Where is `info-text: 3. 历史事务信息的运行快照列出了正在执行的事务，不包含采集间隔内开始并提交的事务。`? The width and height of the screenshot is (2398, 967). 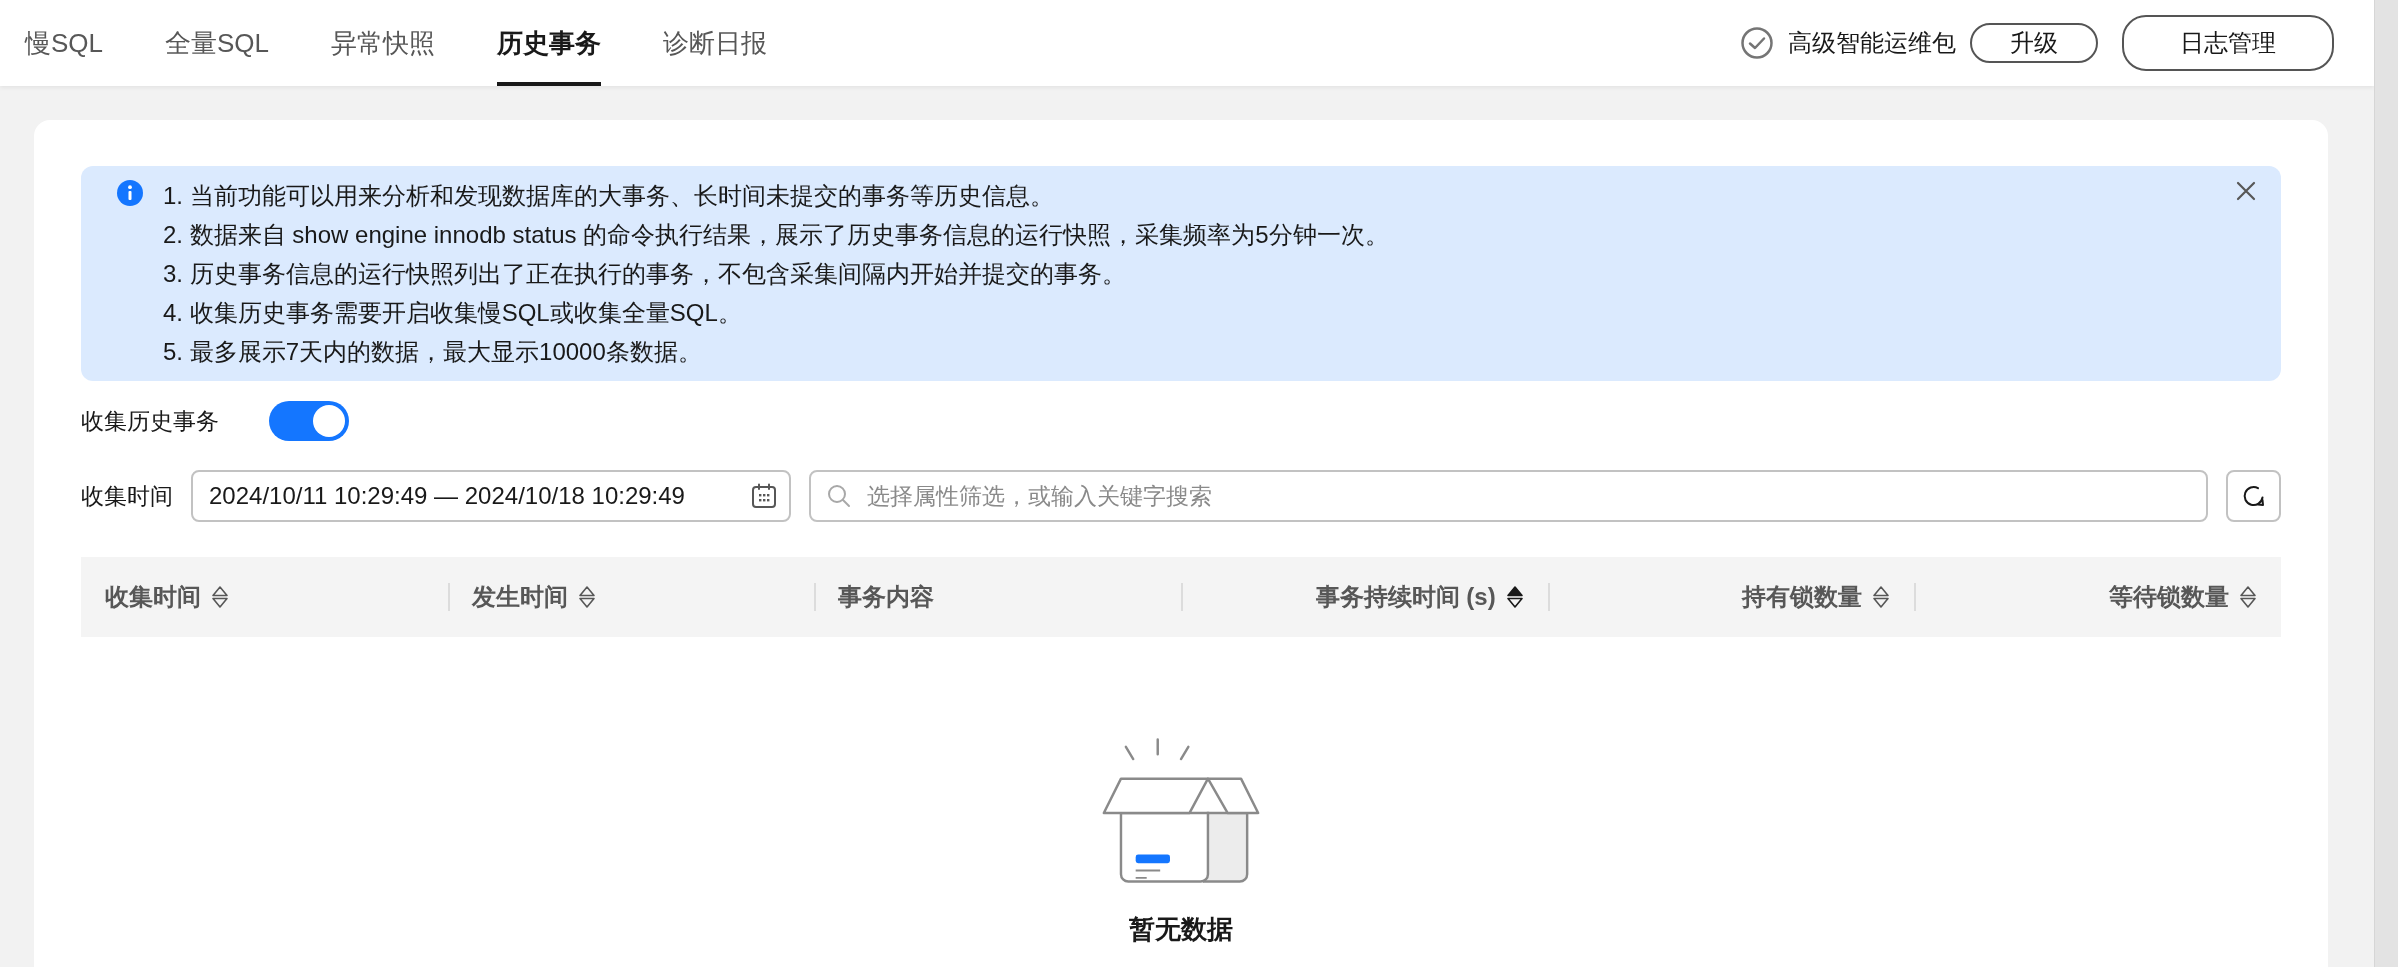 info-text: 3. 历史事务信息的运行快照列出了正在执行的事务，不包含采集间隔内开始并提交的事务。 is located at coordinates (645, 274).